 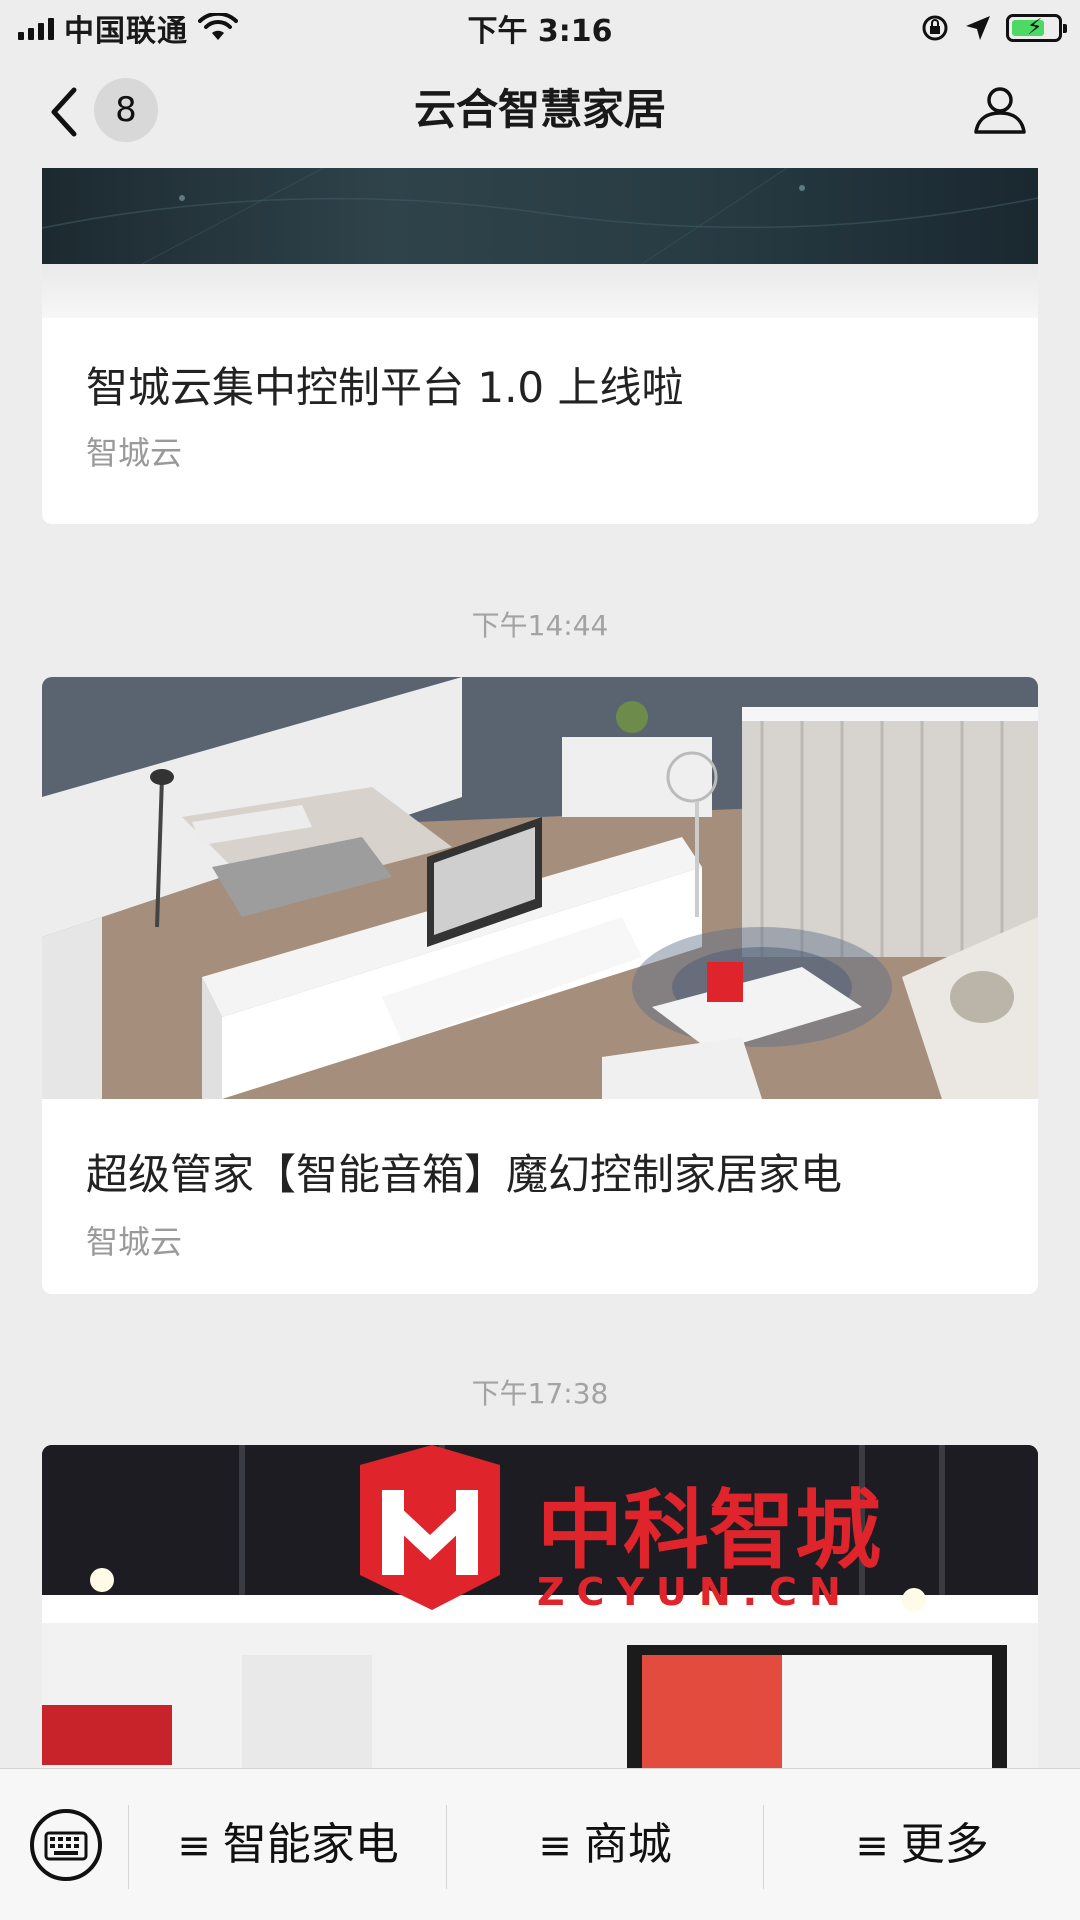 What do you see at coordinates (935, 28) in the screenshot?
I see `rotation-lock-icon` at bounding box center [935, 28].